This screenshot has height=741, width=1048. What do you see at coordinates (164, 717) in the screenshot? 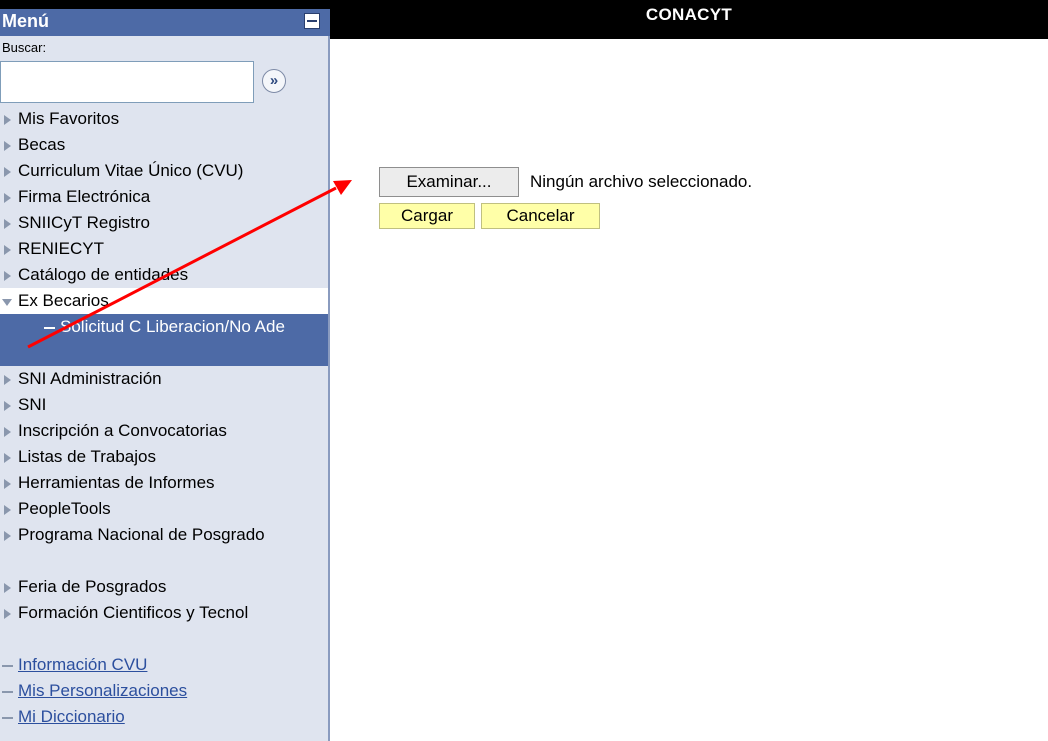
I see `menu-link-mi-diccionario: Mi Diccionario` at bounding box center [164, 717].